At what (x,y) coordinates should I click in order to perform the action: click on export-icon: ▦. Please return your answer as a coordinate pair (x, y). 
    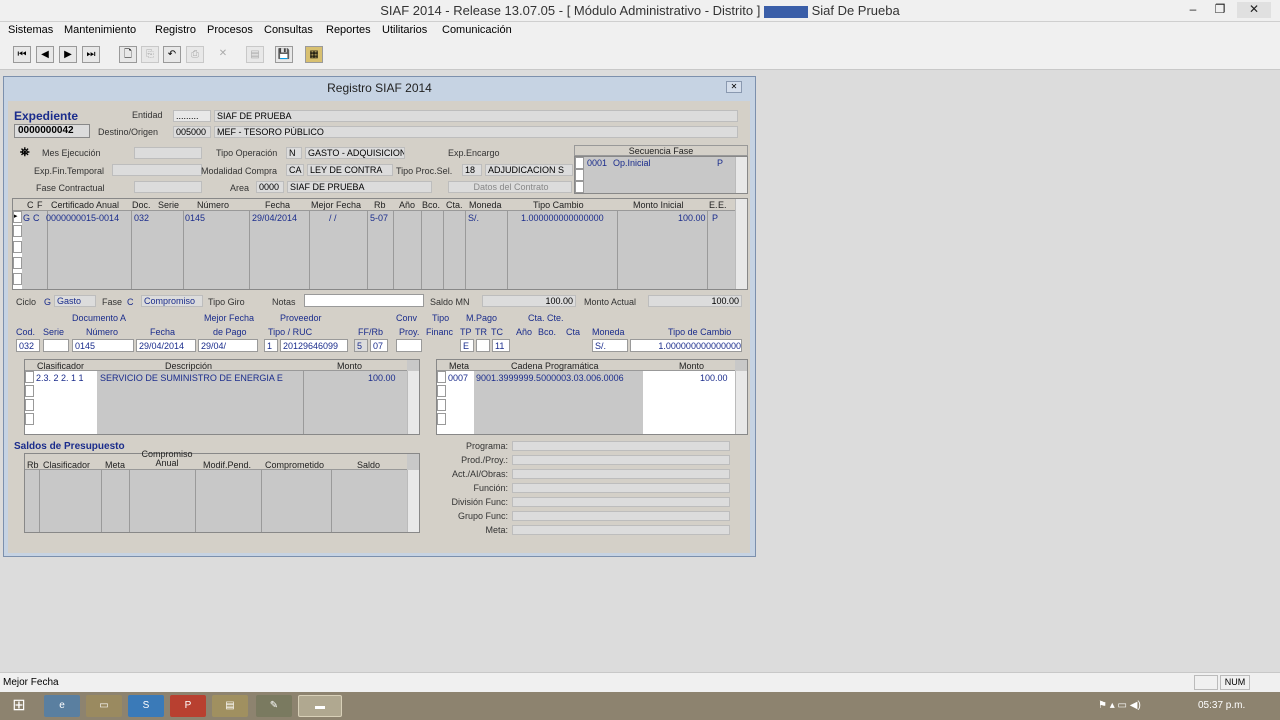
    Looking at the image, I should click on (314, 54).